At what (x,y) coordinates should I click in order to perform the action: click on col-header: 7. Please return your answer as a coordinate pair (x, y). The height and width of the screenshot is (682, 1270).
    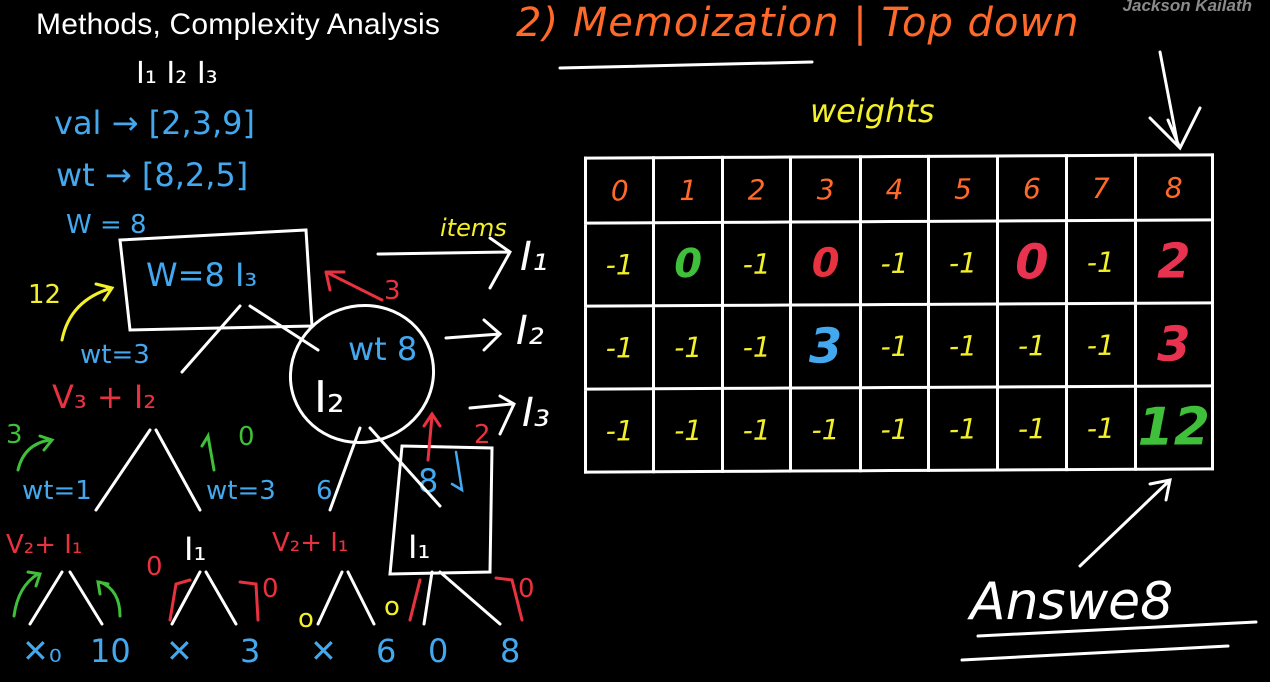
    Looking at the image, I should click on (1101, 188).